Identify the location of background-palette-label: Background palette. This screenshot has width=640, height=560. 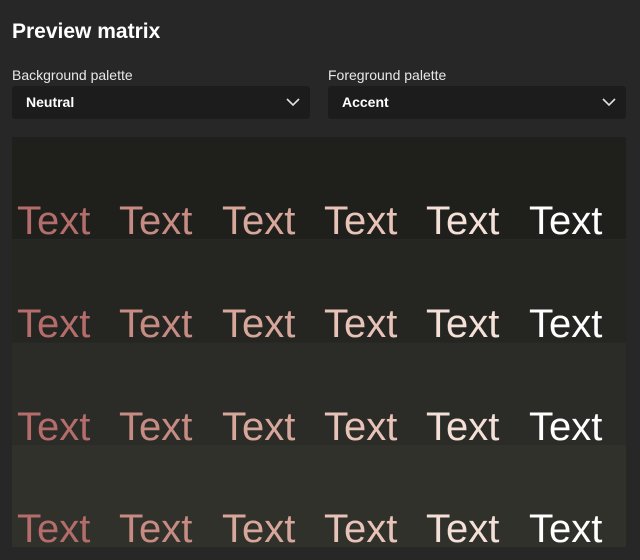
(72, 75).